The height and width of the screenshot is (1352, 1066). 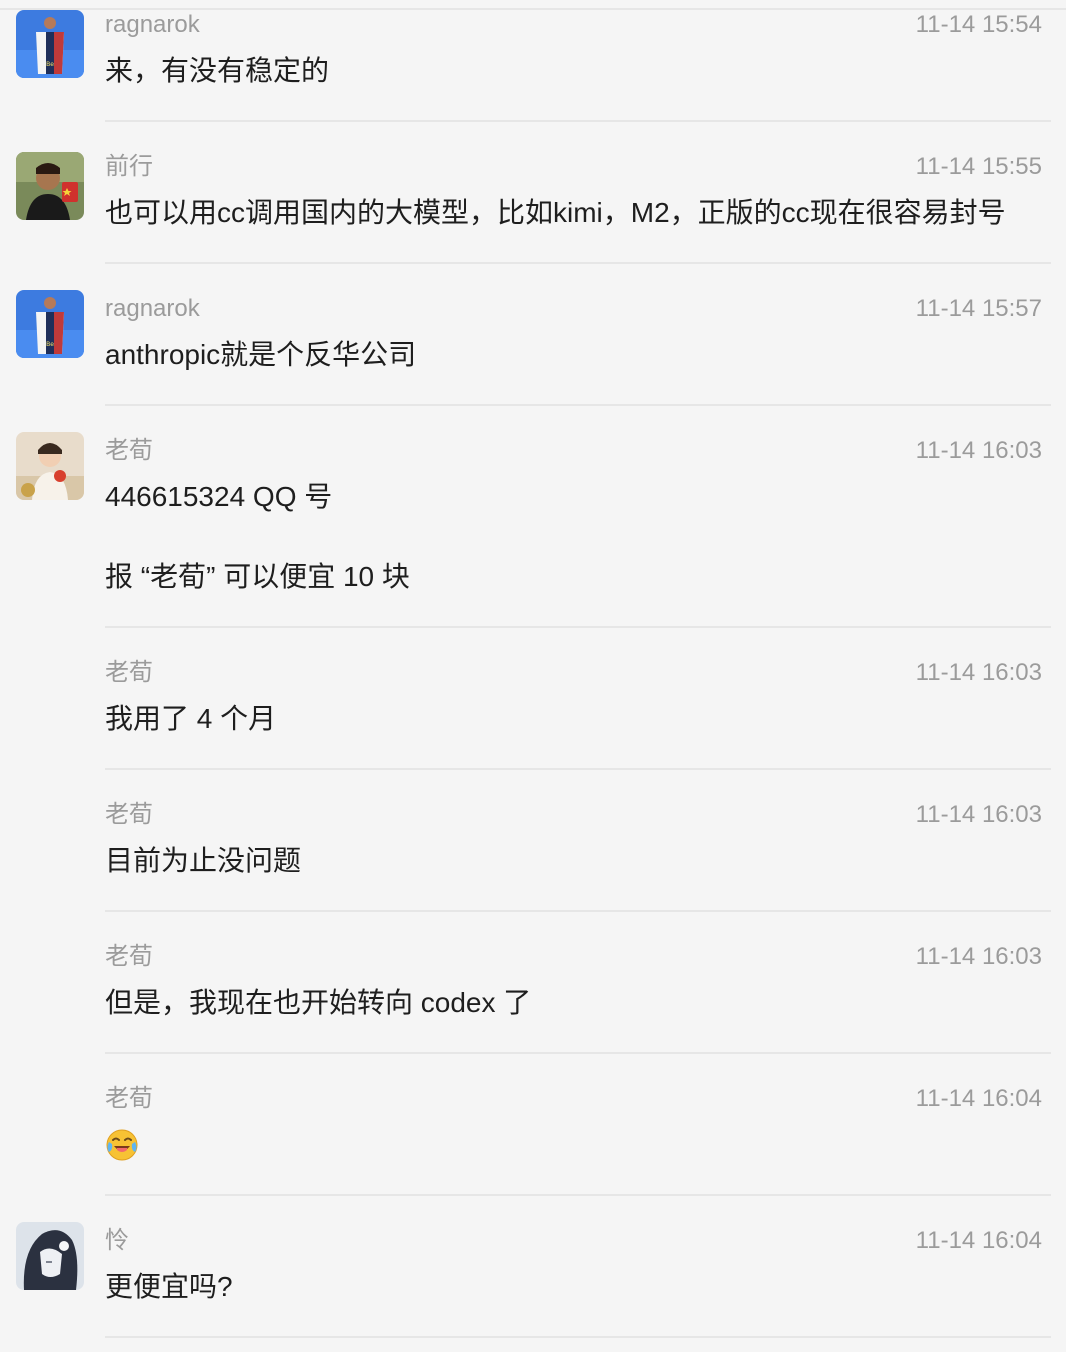 I want to click on laughing-crying-emoji-icon, so click(x=122, y=1145).